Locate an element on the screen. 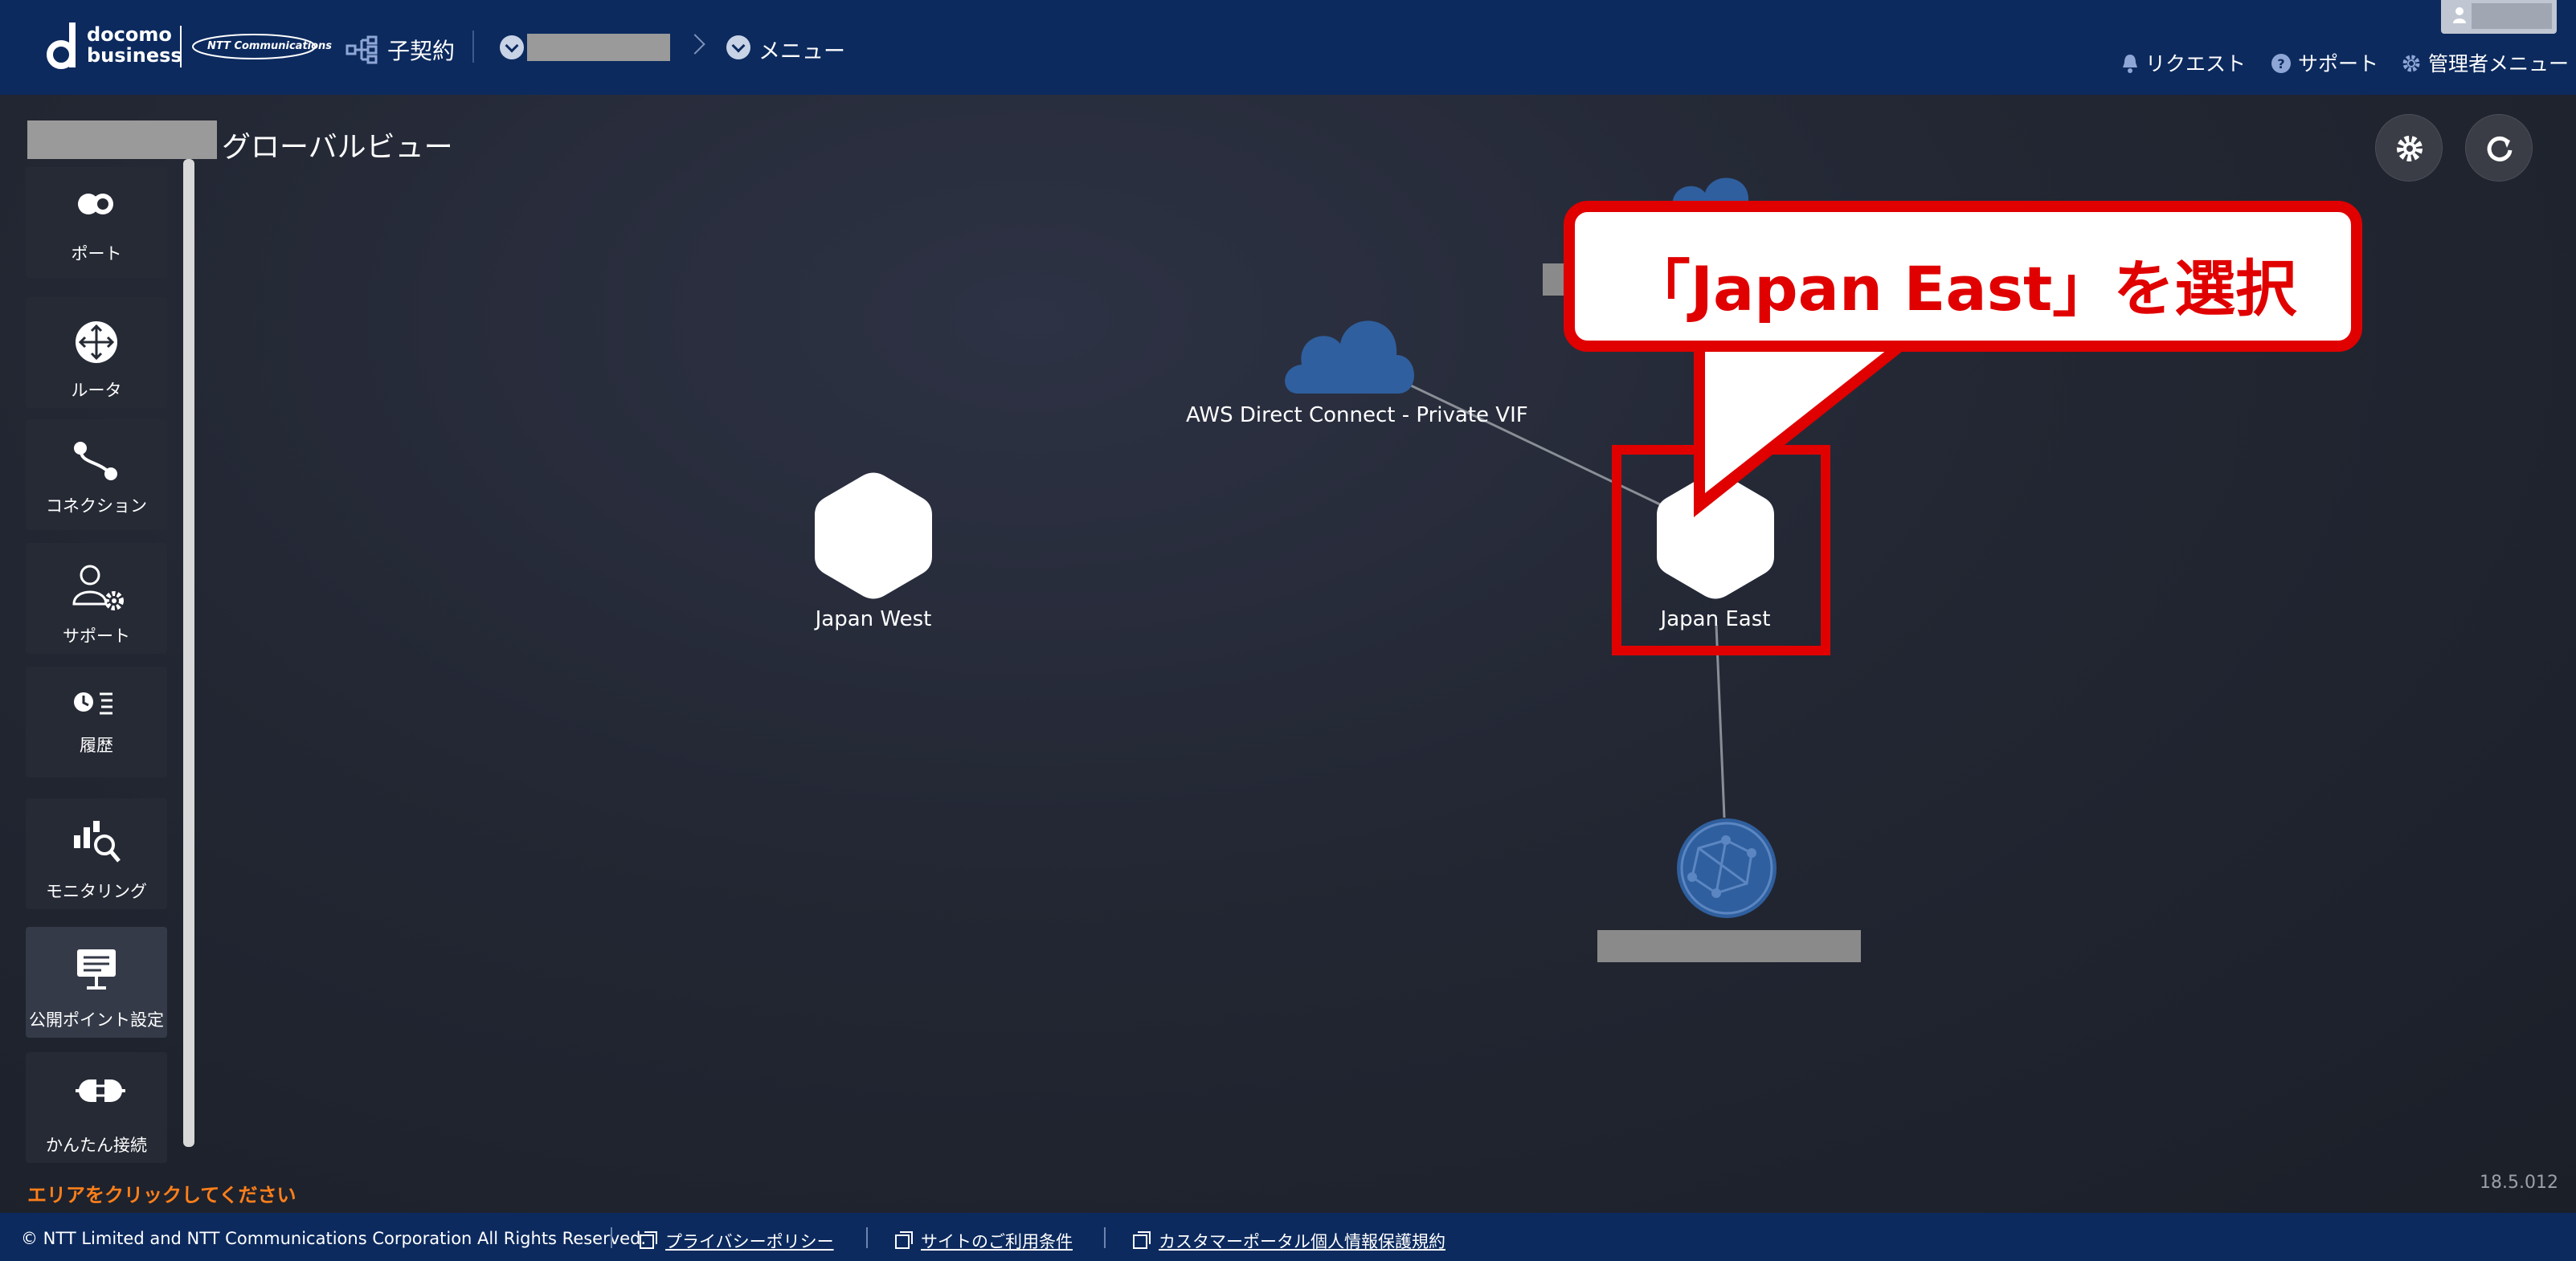  version-label: 18.5.012 is located at coordinates (2519, 1183).